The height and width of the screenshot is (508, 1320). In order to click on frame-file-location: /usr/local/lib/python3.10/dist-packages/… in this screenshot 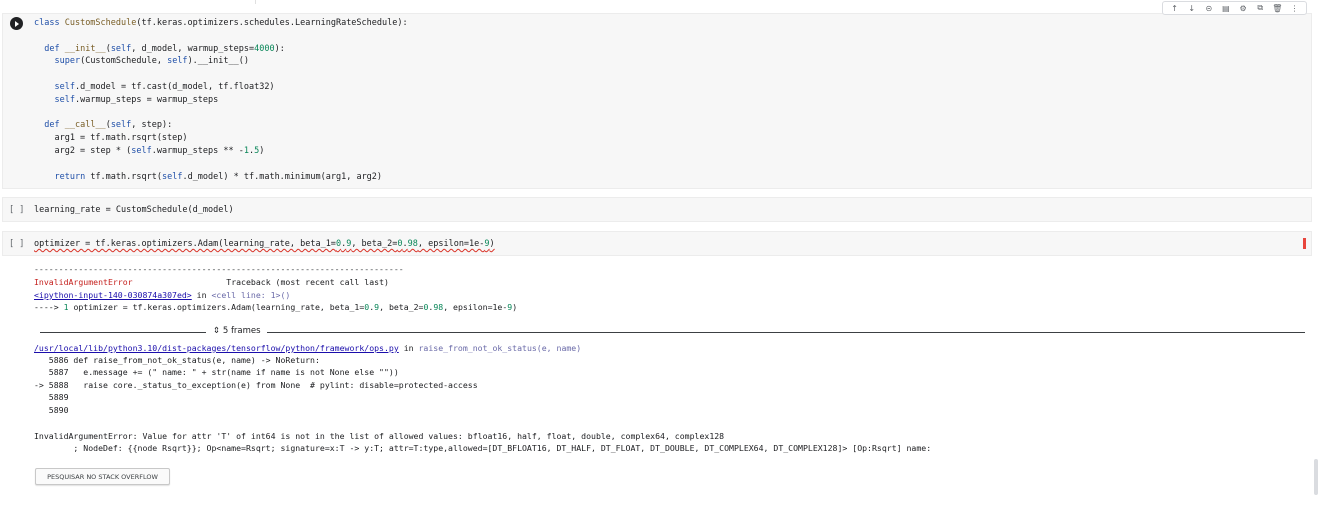, I will do `click(308, 348)`.